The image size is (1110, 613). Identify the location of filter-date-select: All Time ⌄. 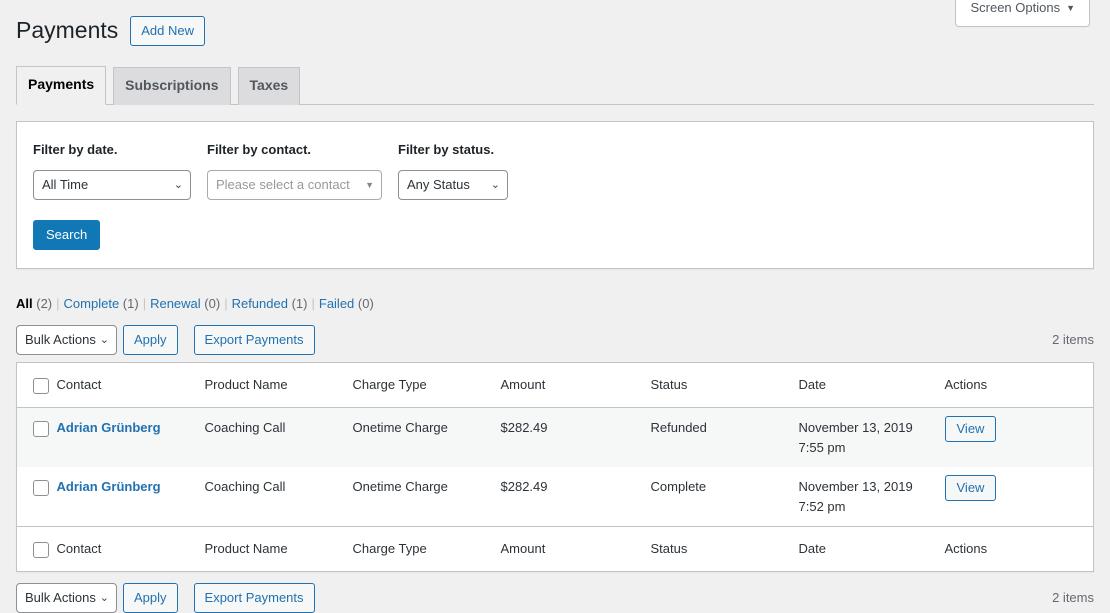
(112, 184).